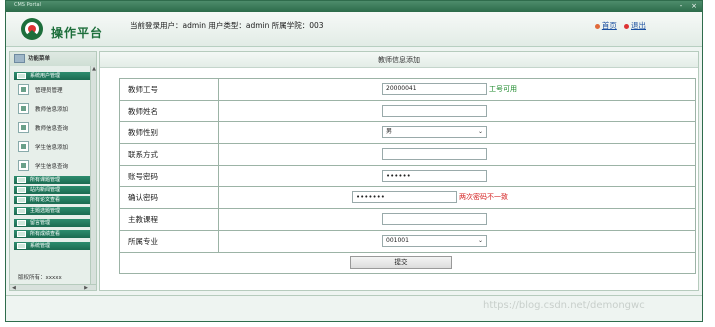 This screenshot has width=715, height=327. I want to click on item-label: 学生信息添加, so click(52, 148).